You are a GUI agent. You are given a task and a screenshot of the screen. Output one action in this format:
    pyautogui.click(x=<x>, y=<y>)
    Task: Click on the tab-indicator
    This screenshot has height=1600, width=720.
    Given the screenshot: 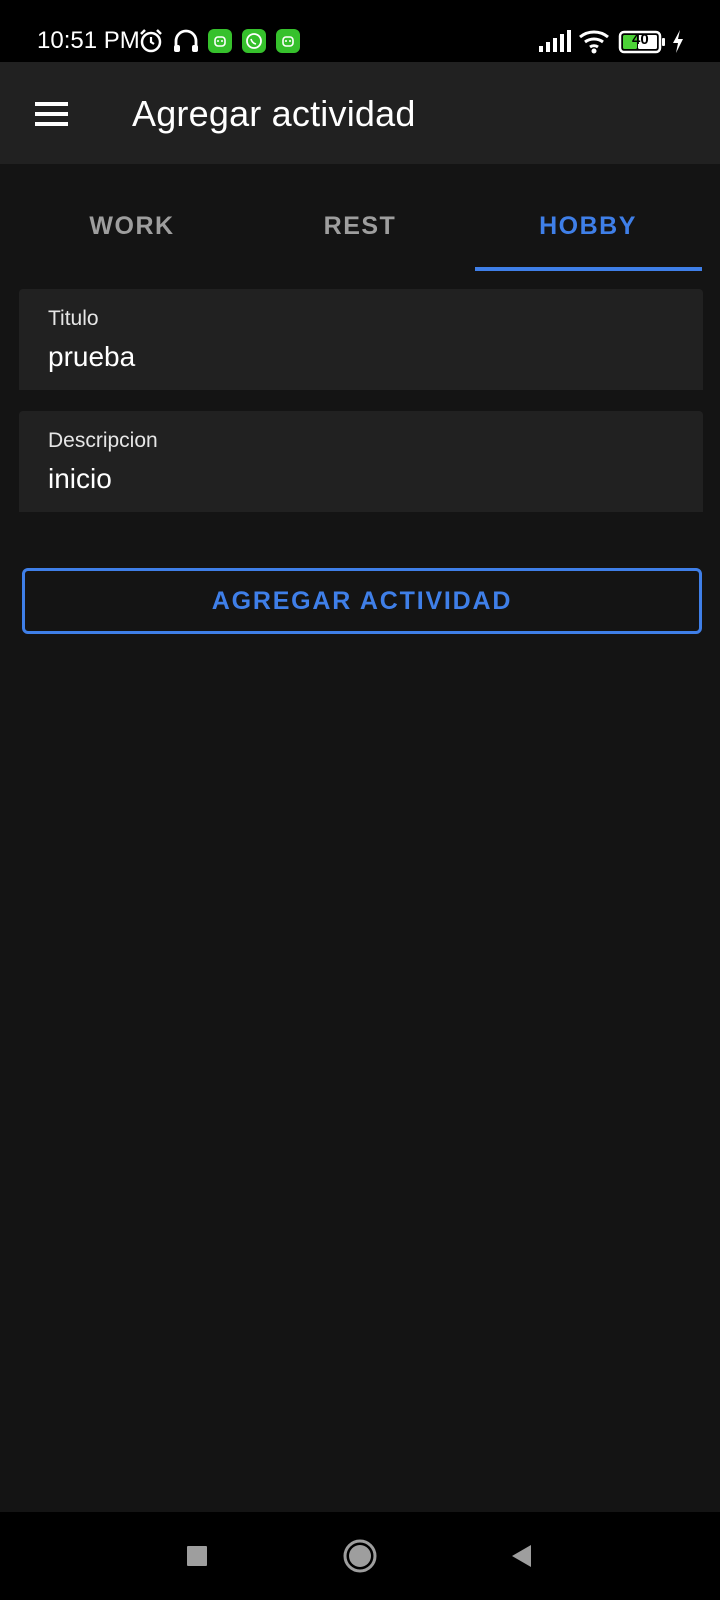 What is the action you would take?
    pyautogui.click(x=588, y=269)
    